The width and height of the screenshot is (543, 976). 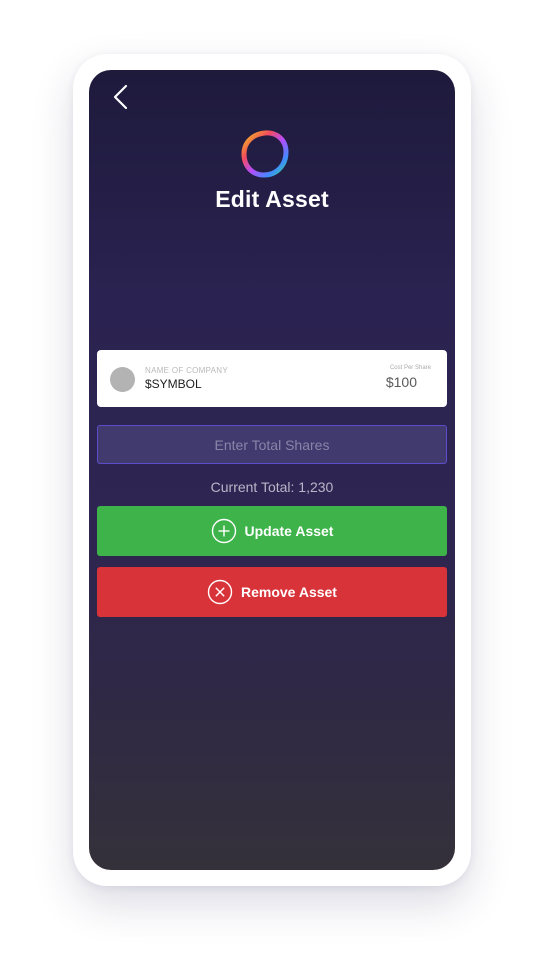 What do you see at coordinates (289, 531) in the screenshot?
I see `update-asset-label: Update Asset` at bounding box center [289, 531].